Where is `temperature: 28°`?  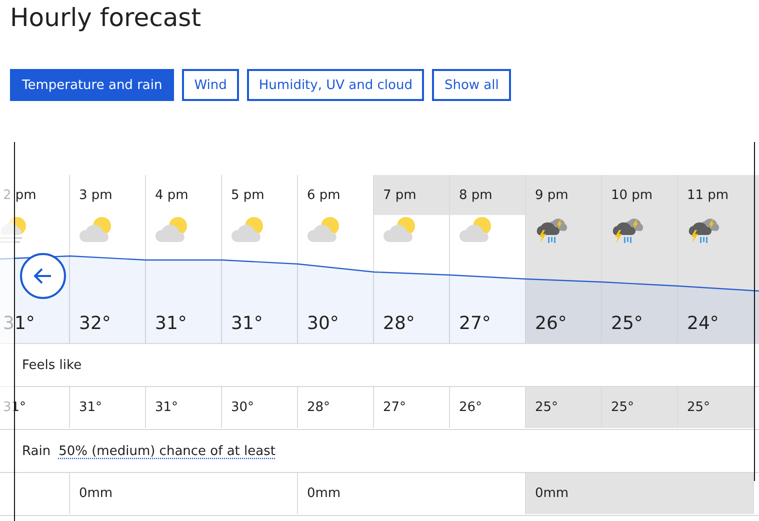 temperature: 28° is located at coordinates (399, 324).